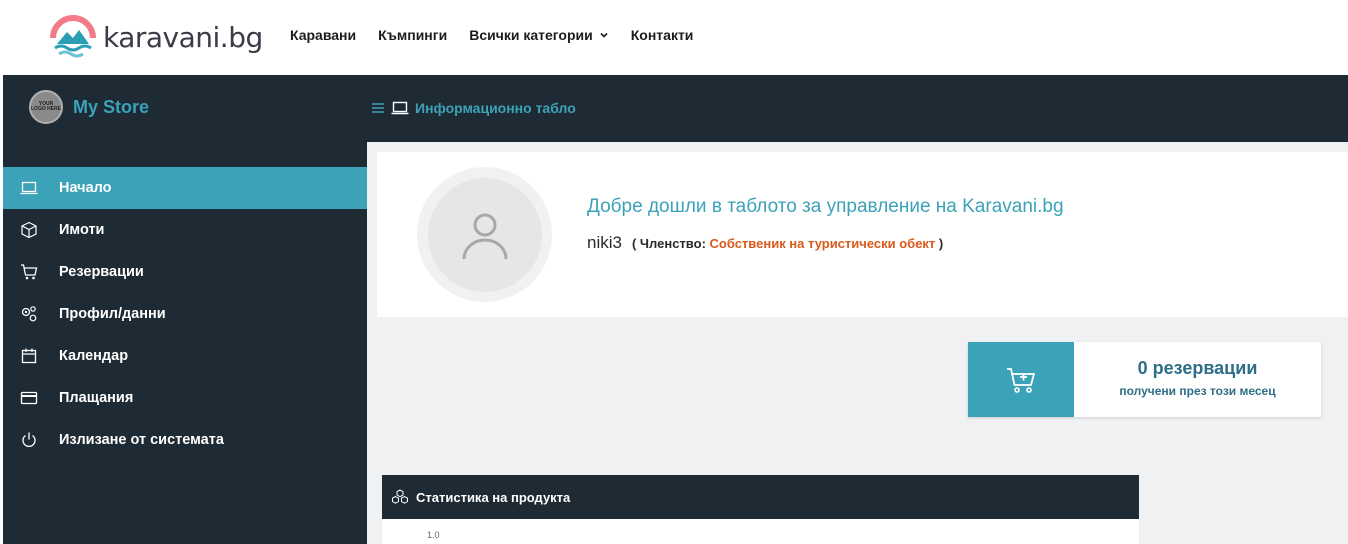 The width and height of the screenshot is (1348, 544). I want to click on cart-plus-icon, so click(1021, 380).